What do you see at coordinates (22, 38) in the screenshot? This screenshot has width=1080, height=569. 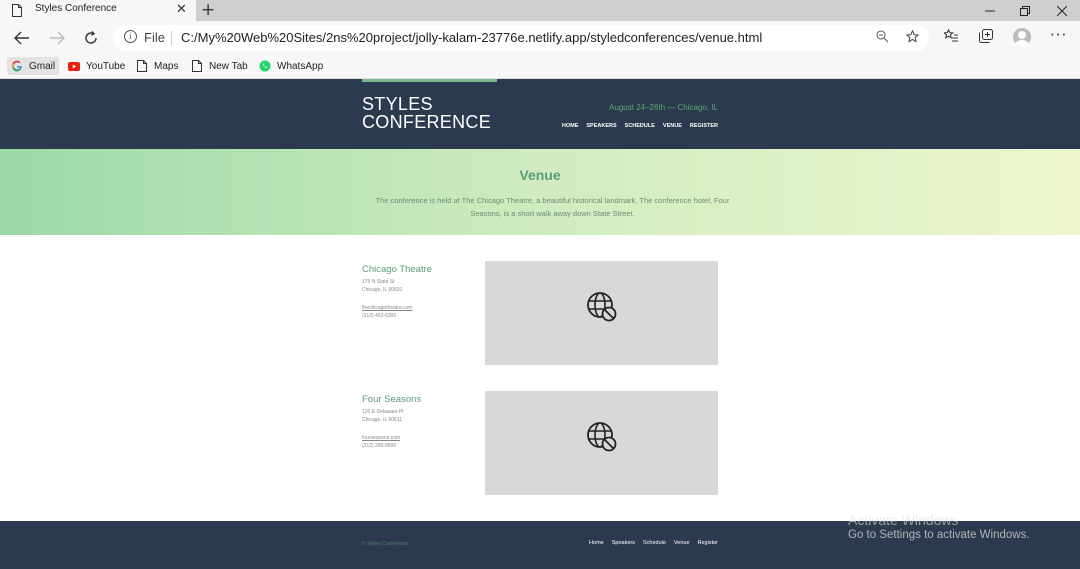 I see `back-icon` at bounding box center [22, 38].